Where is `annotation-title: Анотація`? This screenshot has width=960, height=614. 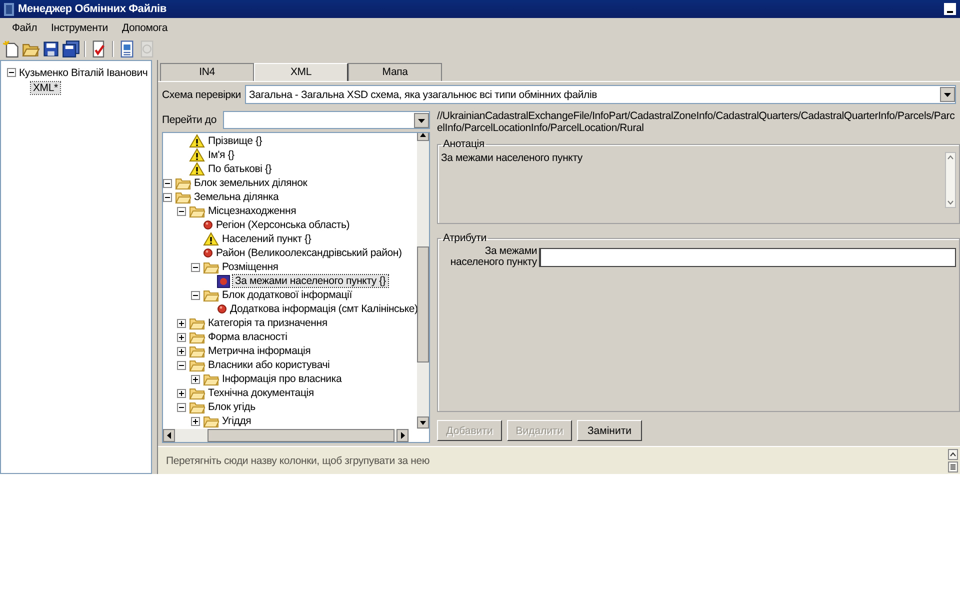 annotation-title: Анотація is located at coordinates (464, 144).